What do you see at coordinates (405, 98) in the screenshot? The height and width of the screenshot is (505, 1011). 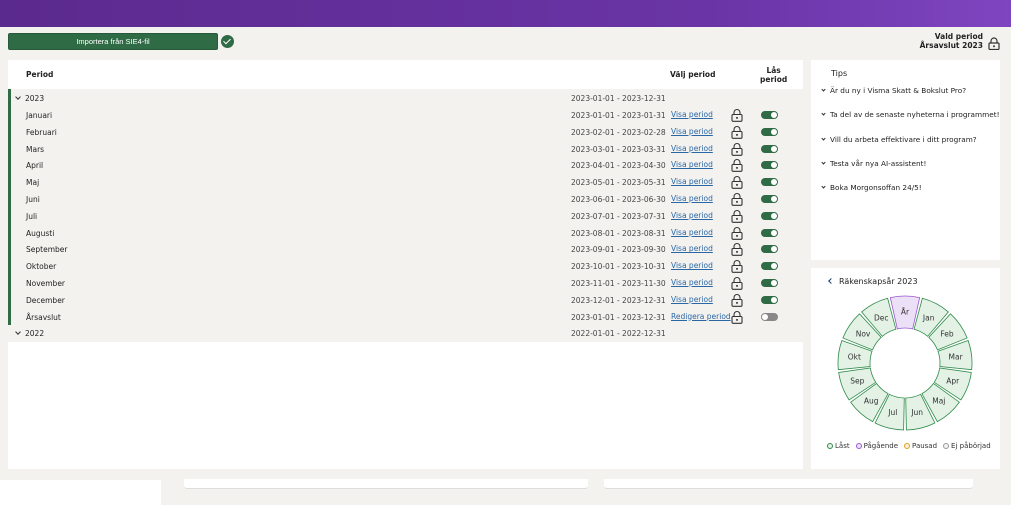 I see `year-row-2023: 2023 2023-01-01 - 2023-12-31` at bounding box center [405, 98].